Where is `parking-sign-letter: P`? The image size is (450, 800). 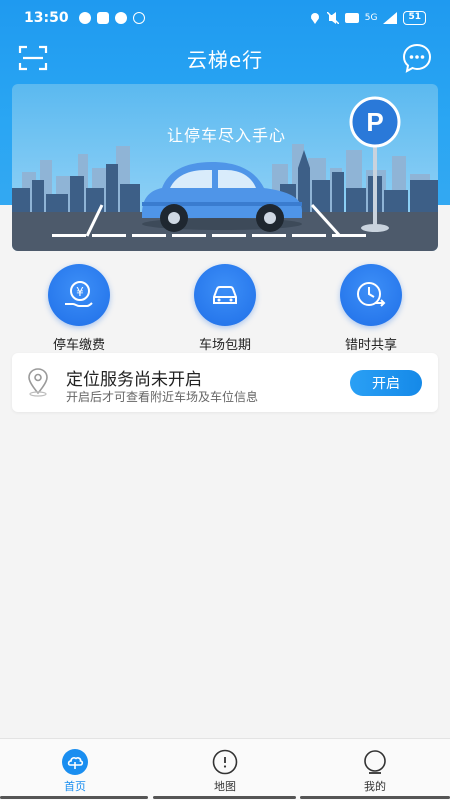
parking-sign-letter: P is located at coordinates (374, 122).